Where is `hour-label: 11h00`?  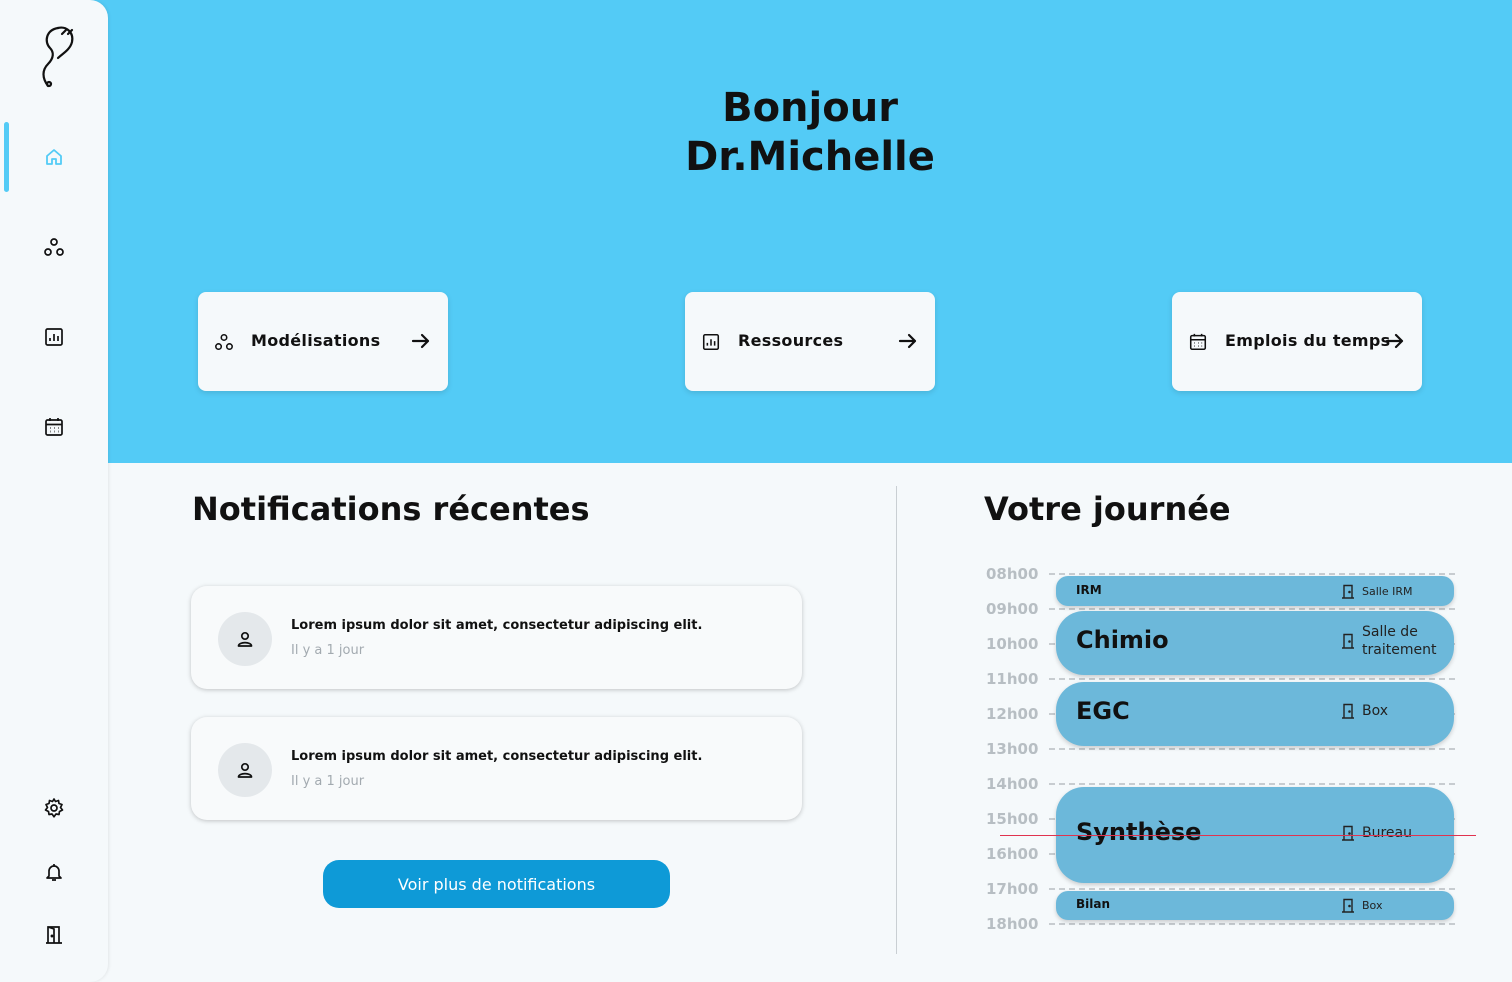 hour-label: 11h00 is located at coordinates (1012, 679).